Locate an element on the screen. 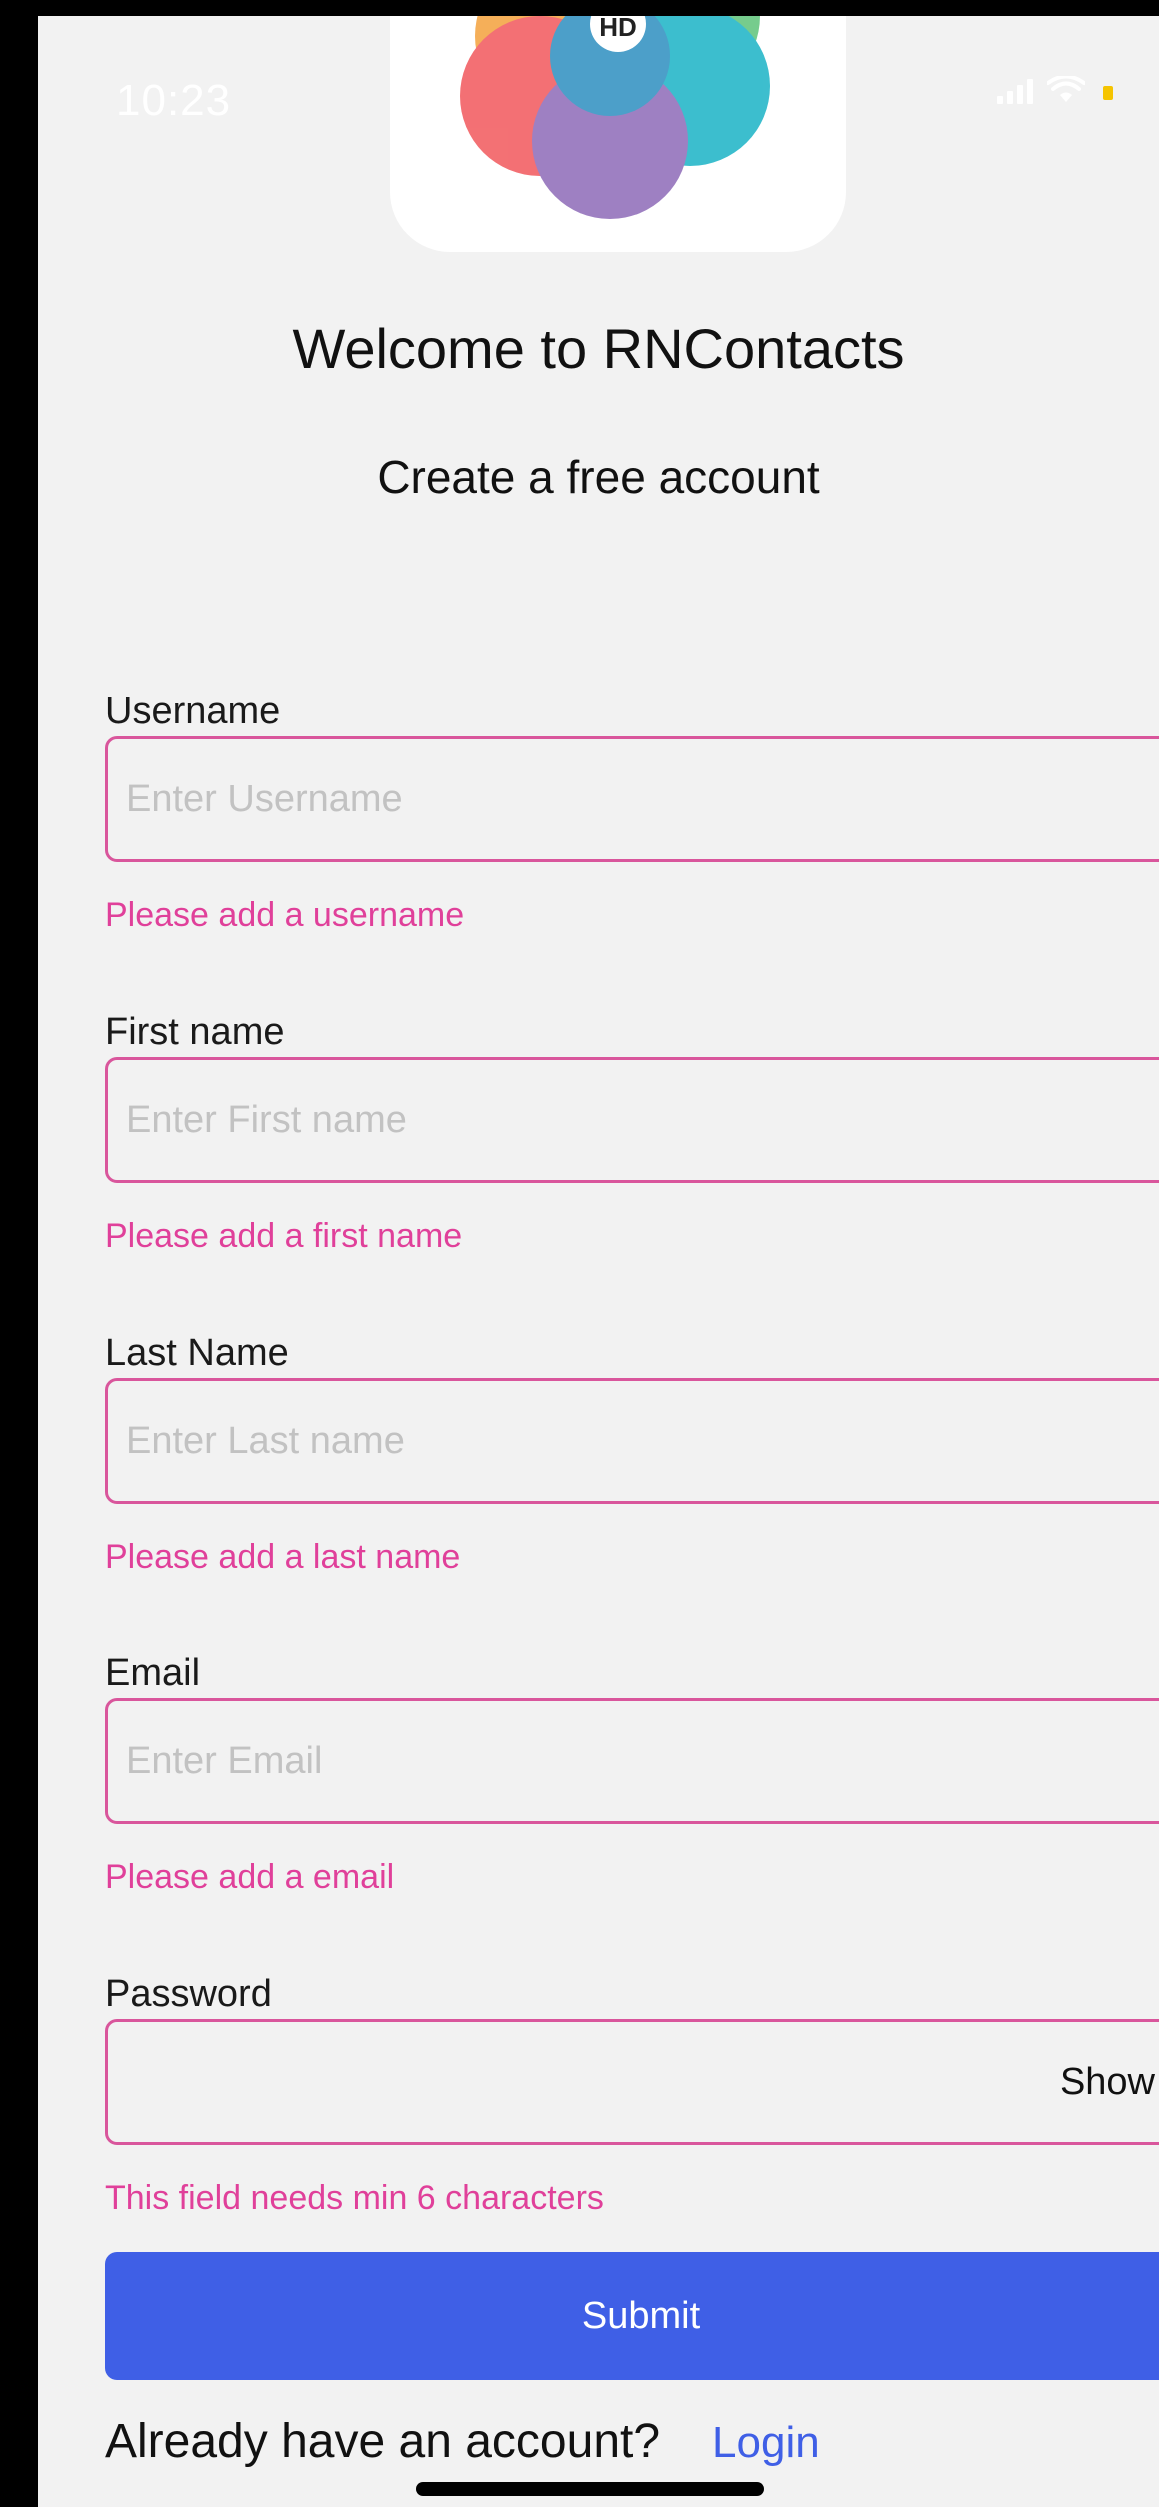  already-have-account-text: Already have an account? is located at coordinates (383, 2441).